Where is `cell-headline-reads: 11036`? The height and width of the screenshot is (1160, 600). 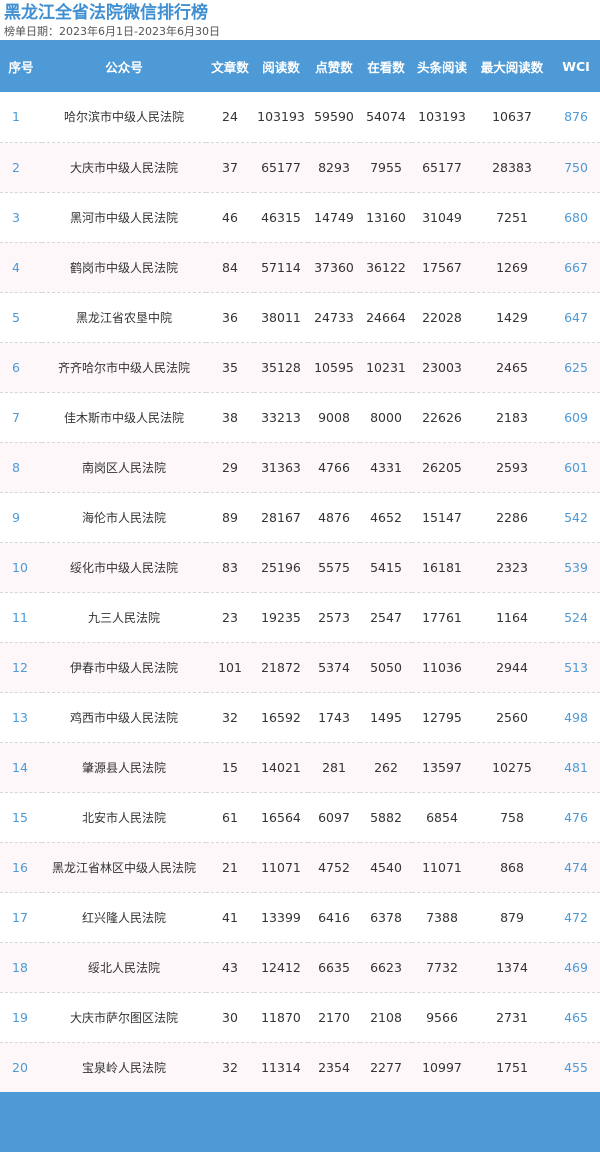 cell-headline-reads: 11036 is located at coordinates (442, 667).